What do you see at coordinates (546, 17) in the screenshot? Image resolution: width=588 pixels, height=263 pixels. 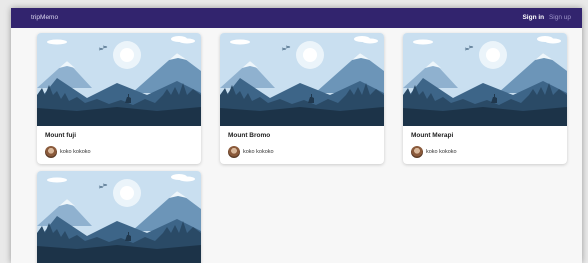 I see `auth-links: Sign in Sign up` at bounding box center [546, 17].